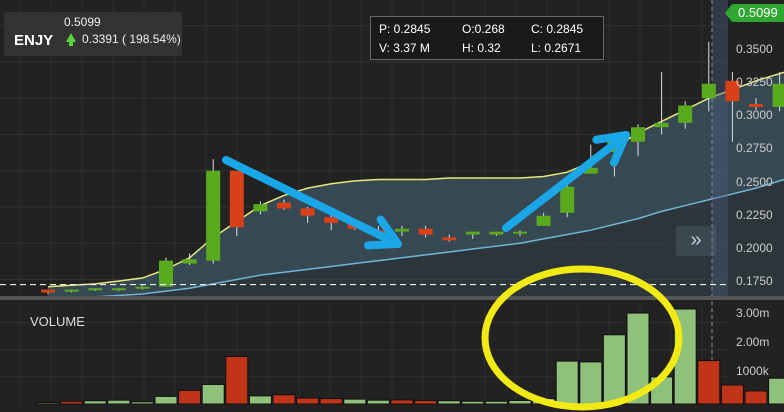  Describe the element at coordinates (754, 248) in the screenshot. I see `price-tick-label: 0.2000` at that location.